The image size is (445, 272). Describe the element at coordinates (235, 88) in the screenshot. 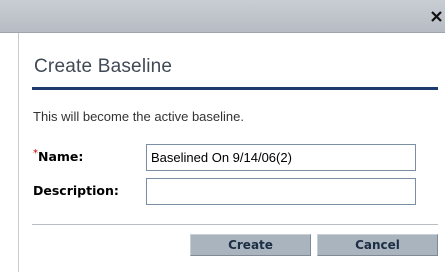

I see `title-underline` at that location.